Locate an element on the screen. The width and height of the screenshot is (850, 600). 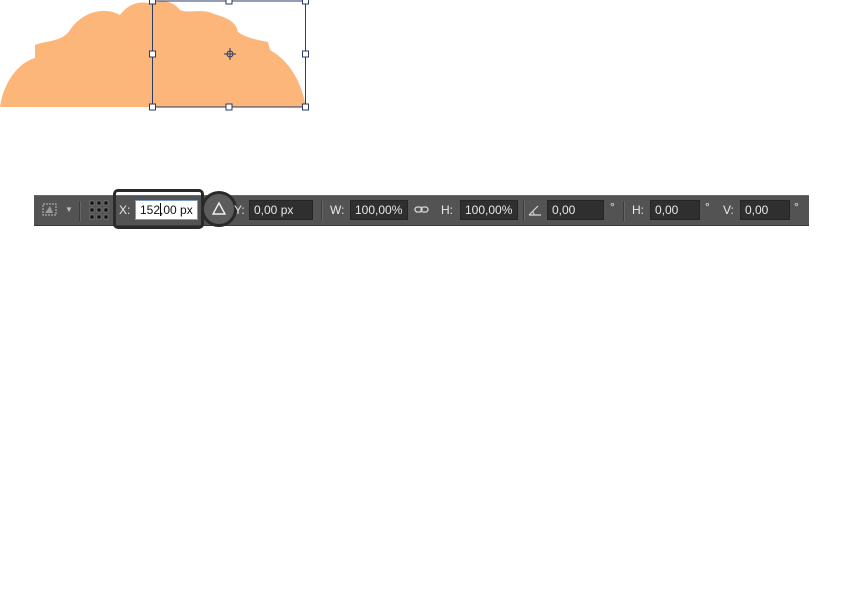
triangle-relative-positioning-icon is located at coordinates (219, 209).